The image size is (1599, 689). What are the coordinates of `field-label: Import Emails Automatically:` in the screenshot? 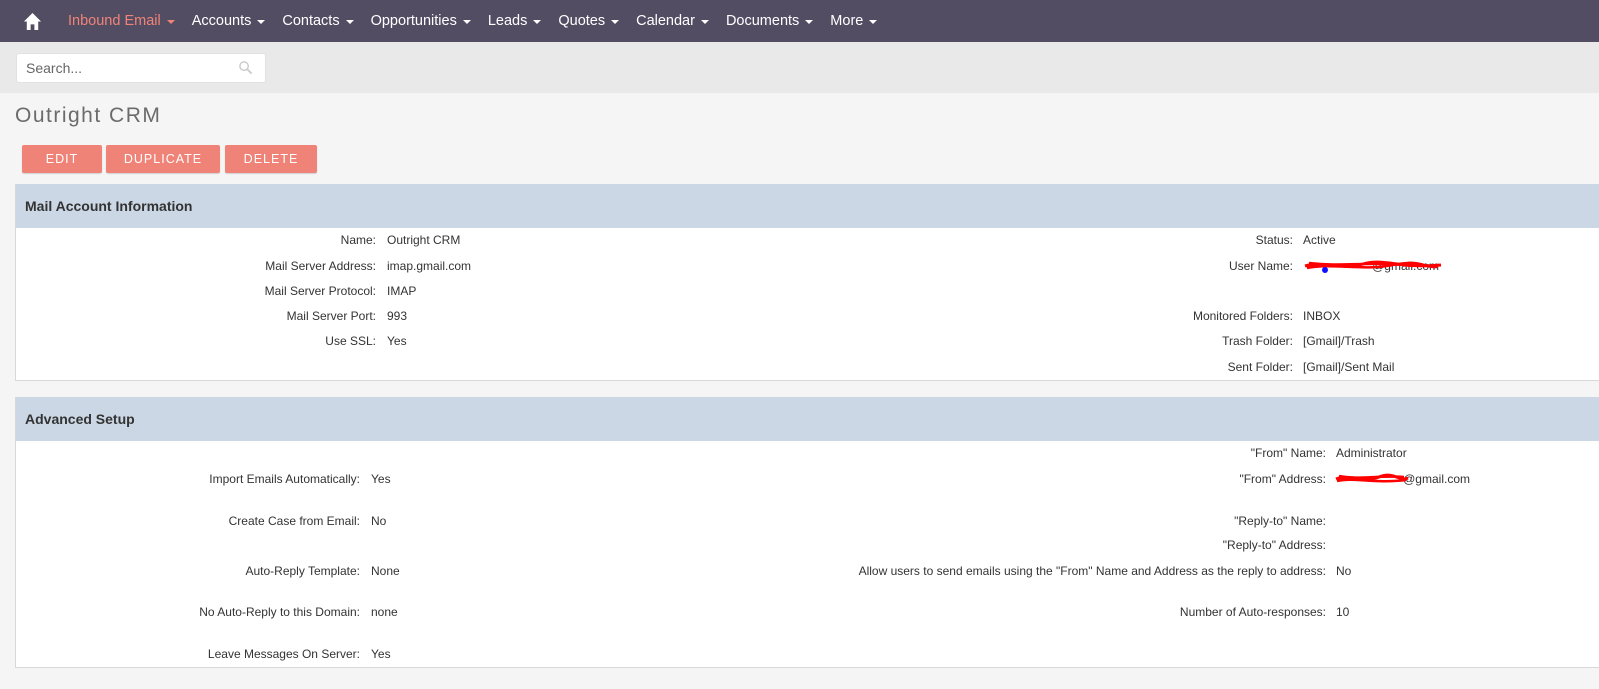 It's located at (284, 479).